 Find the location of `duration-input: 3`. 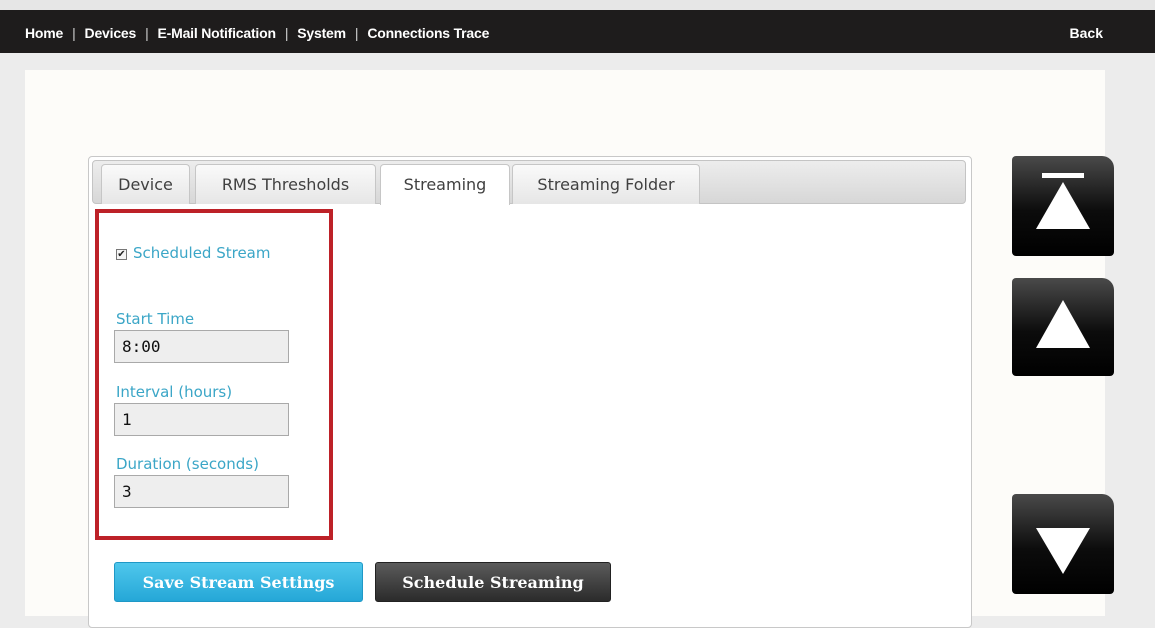

duration-input: 3 is located at coordinates (201, 491).